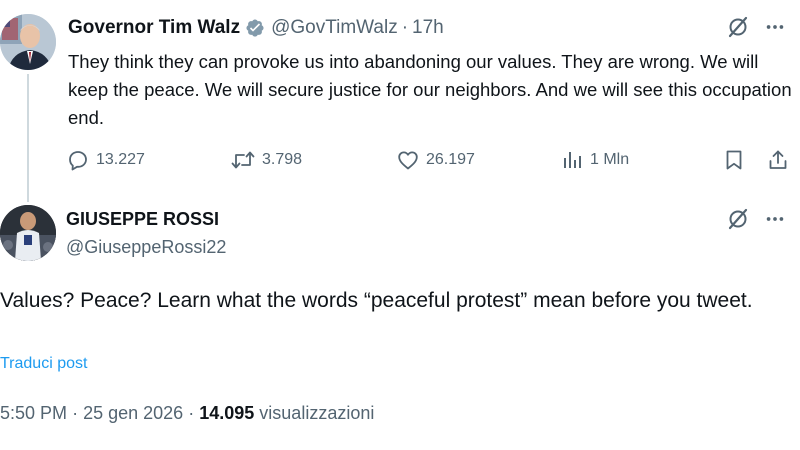  Describe the element at coordinates (317, 413) in the screenshot. I see `tweet2-views-label: visualizzazioni` at that location.